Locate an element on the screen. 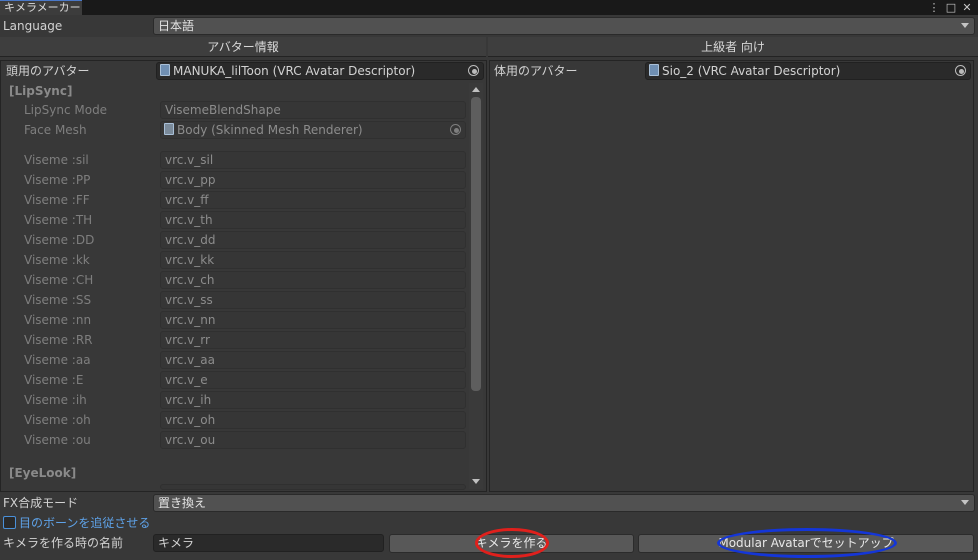 This screenshot has height=560, width=978. language-value: 日本語 is located at coordinates (176, 26).